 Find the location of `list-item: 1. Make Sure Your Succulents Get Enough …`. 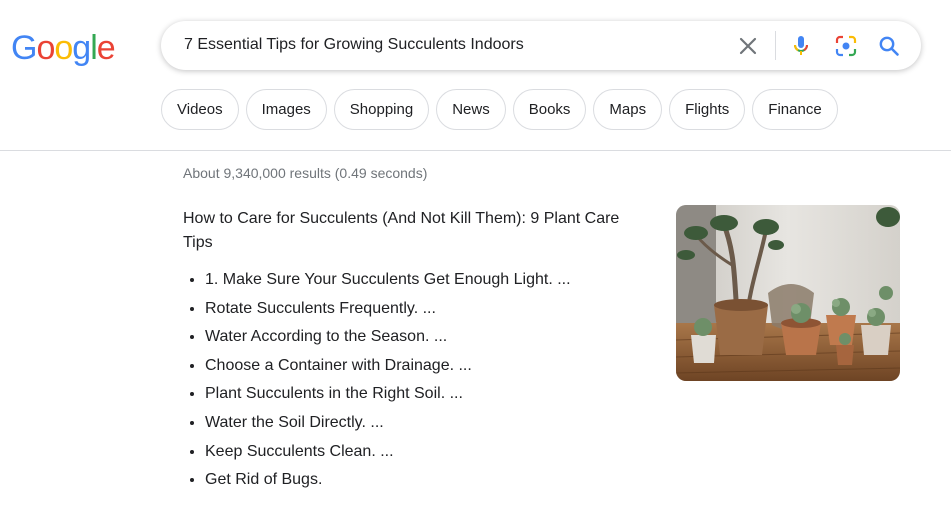

list-item: 1. Make Sure Your Succulents Get Enough … is located at coordinates (388, 280).